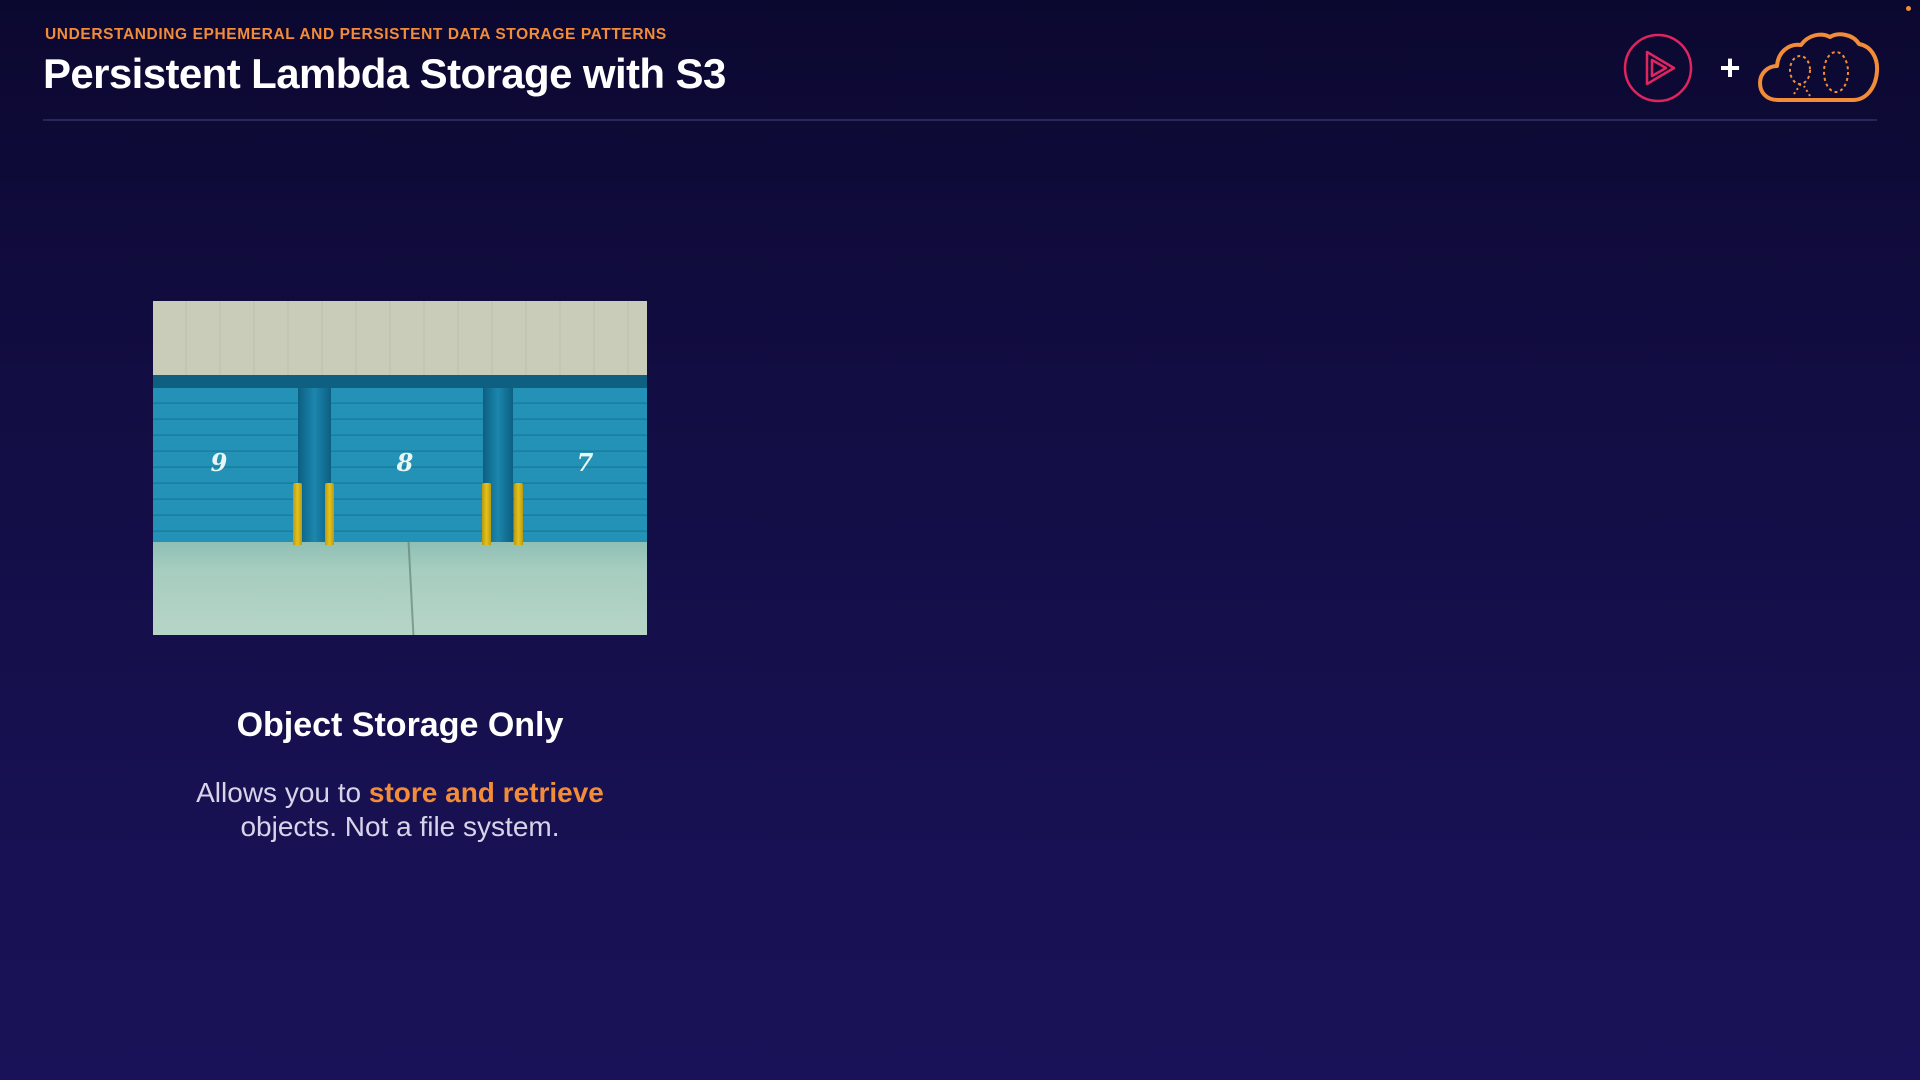 Image resolution: width=1920 pixels, height=1080 pixels. I want to click on door-number: 9, so click(219, 462).